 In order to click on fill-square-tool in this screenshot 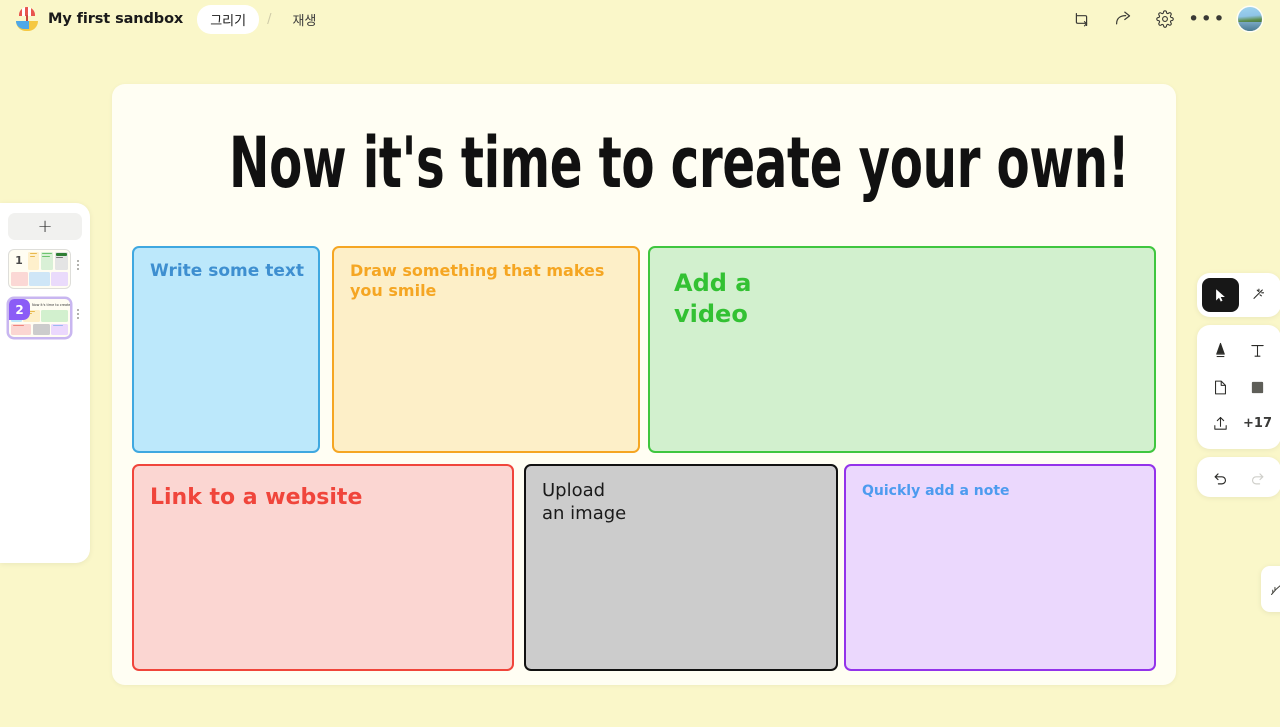, I will do `click(1257, 387)`.